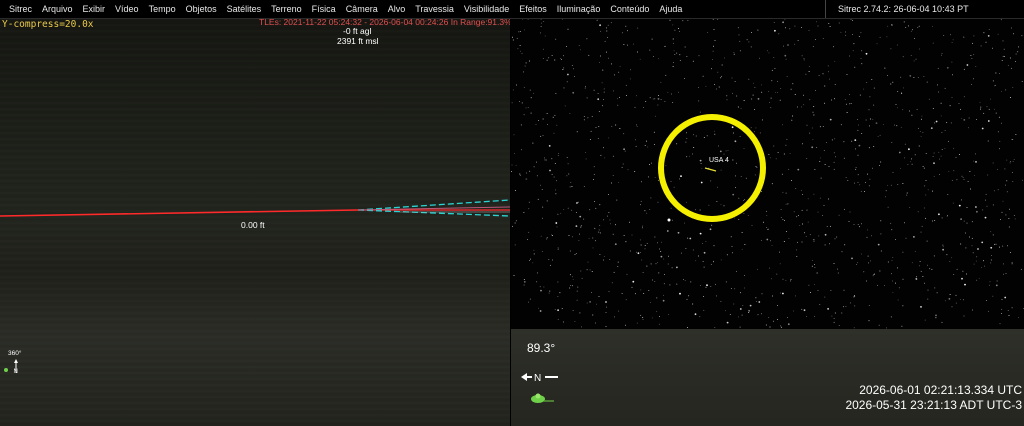  What do you see at coordinates (434, 9) in the screenshot?
I see `menu-travessia: Travessia` at bounding box center [434, 9].